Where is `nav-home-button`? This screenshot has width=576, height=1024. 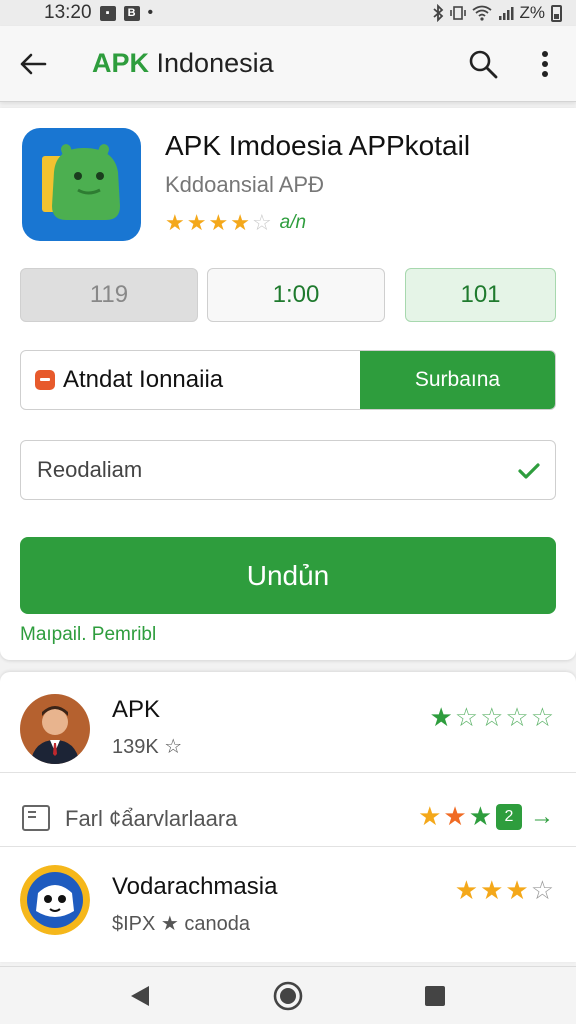 nav-home-button is located at coordinates (288, 996).